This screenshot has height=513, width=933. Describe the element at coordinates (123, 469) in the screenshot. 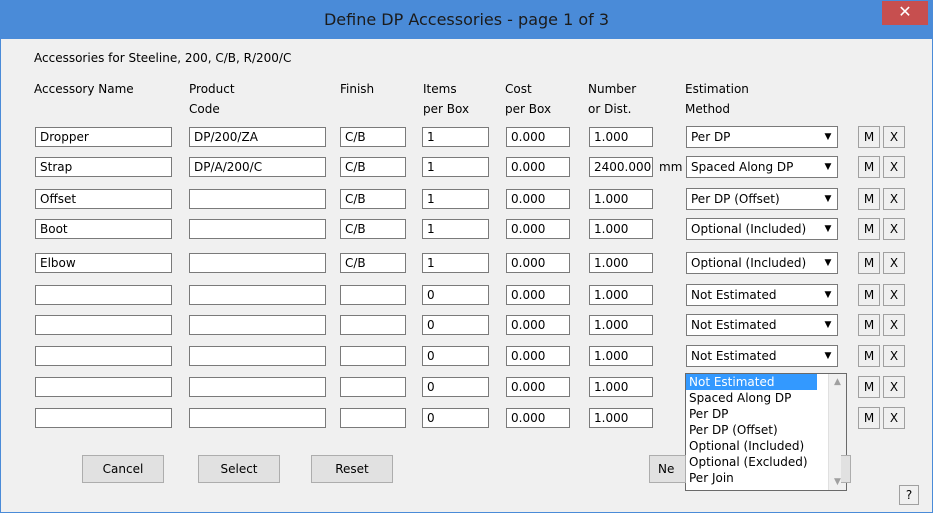

I see `cancel-button: Cancel` at that location.